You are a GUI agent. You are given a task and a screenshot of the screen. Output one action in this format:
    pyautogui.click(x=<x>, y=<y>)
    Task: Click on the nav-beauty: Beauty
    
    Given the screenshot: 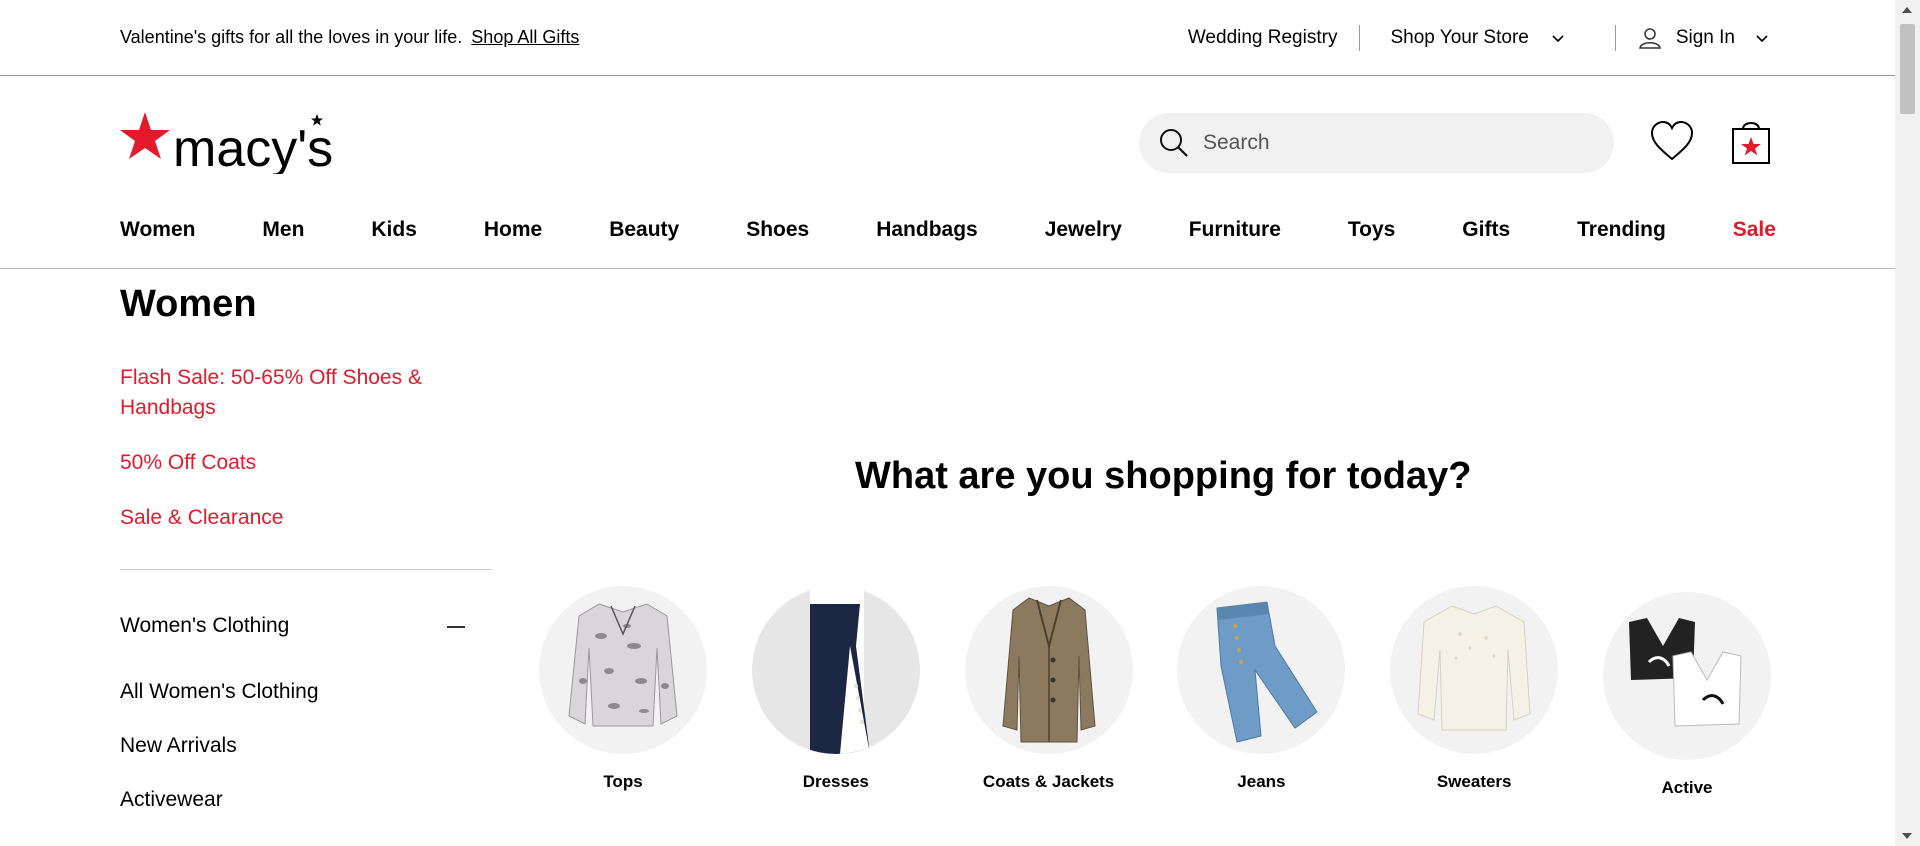 What is the action you would take?
    pyautogui.click(x=644, y=230)
    